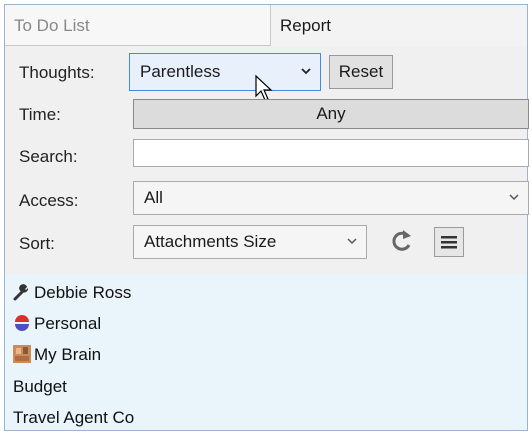 Image resolution: width=532 pixels, height=435 pixels. What do you see at coordinates (331, 153) in the screenshot?
I see `search-input` at bounding box center [331, 153].